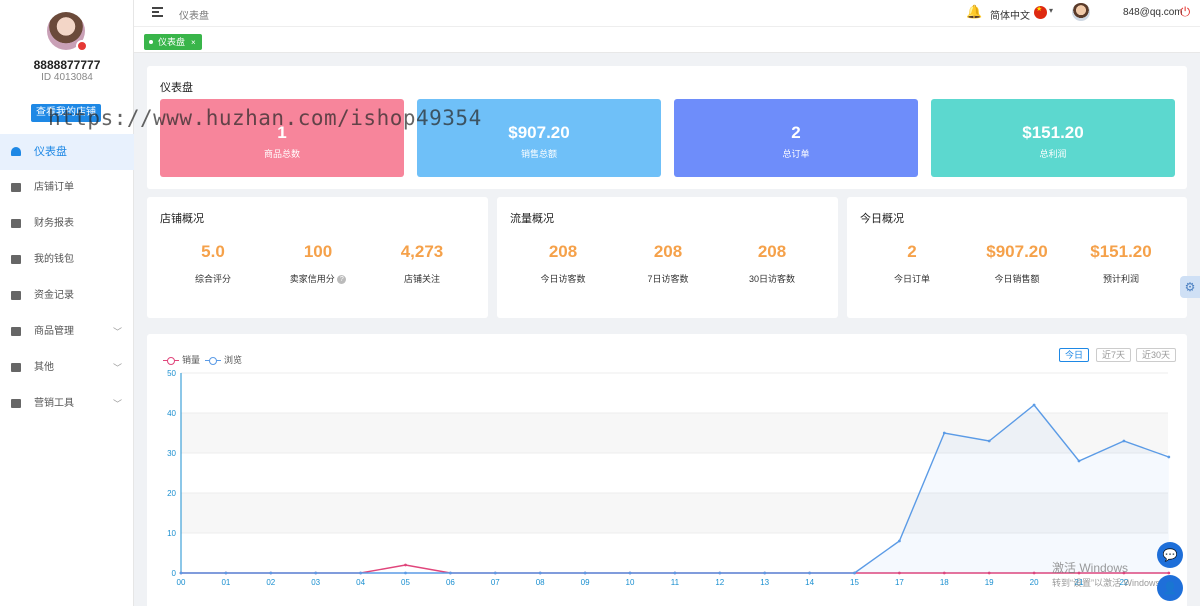 The image size is (1200, 606). What do you see at coordinates (1053, 154) in the screenshot?
I see `stat-label: 总利润` at bounding box center [1053, 154].